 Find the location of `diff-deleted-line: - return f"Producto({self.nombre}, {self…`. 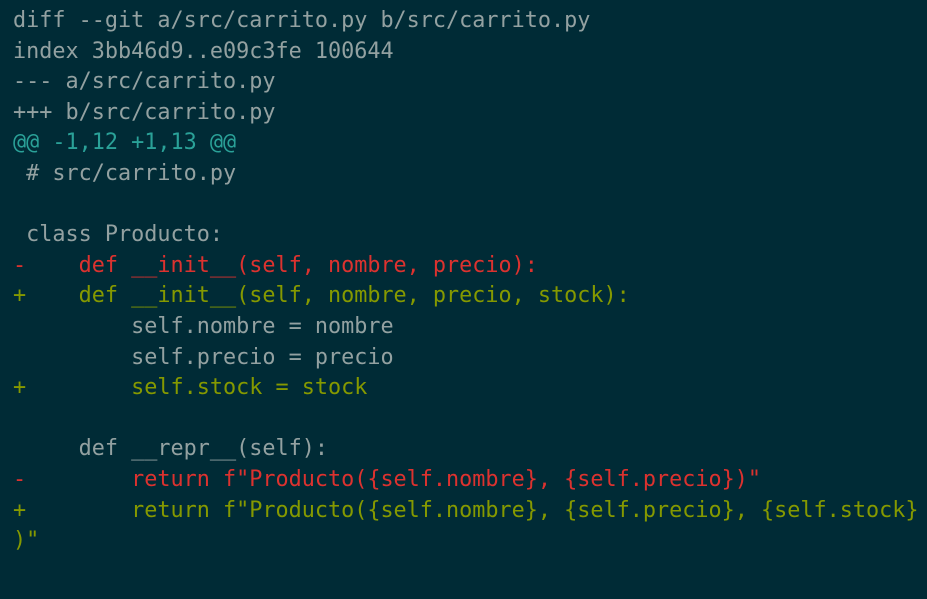

diff-deleted-line: - return f"Producto({self.nombre}, {self… is located at coordinates (387, 479).